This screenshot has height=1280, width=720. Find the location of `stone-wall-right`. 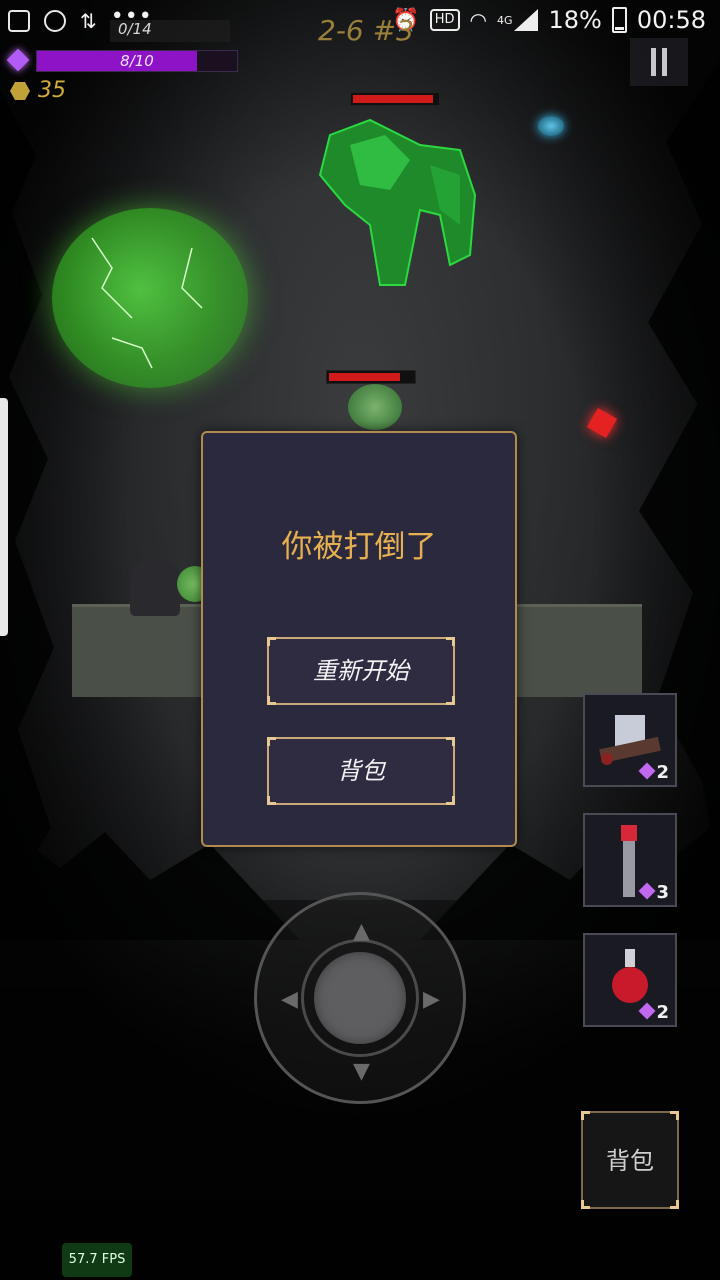

stone-wall-right is located at coordinates (577, 650).